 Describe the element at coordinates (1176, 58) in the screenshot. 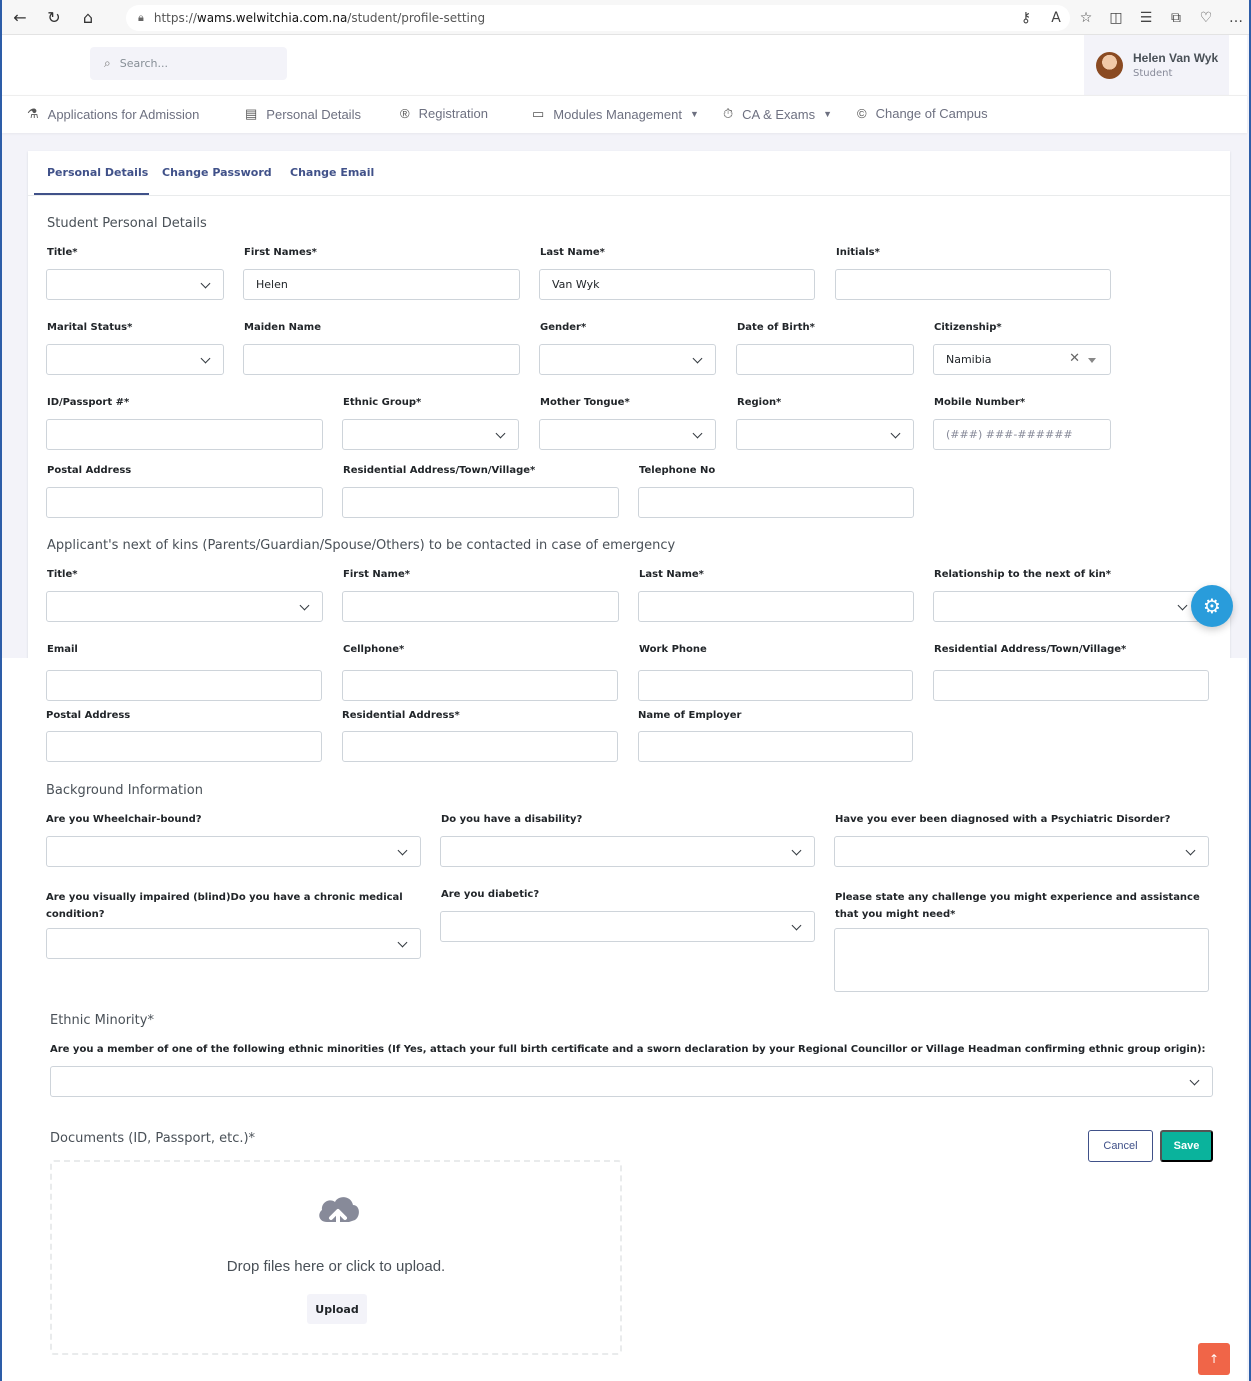

I see `user-name: Helen Van Wyk` at that location.